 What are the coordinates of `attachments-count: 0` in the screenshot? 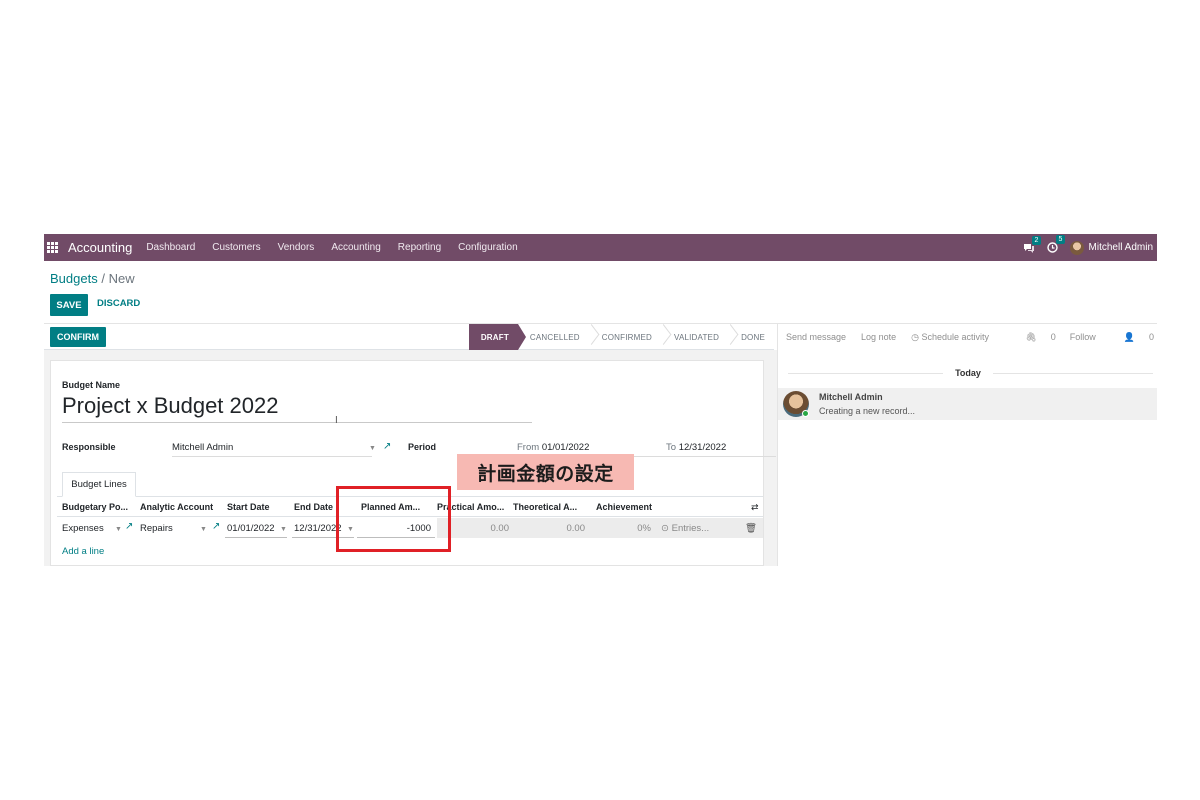 It's located at (1053, 336).